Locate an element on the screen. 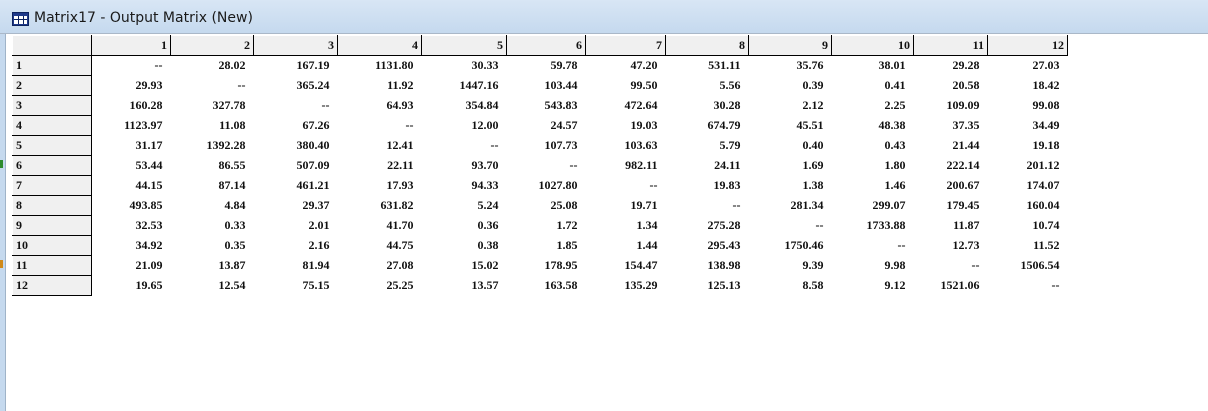 This screenshot has width=1208, height=411. matrix-cell: 86.55 is located at coordinates (212, 166).